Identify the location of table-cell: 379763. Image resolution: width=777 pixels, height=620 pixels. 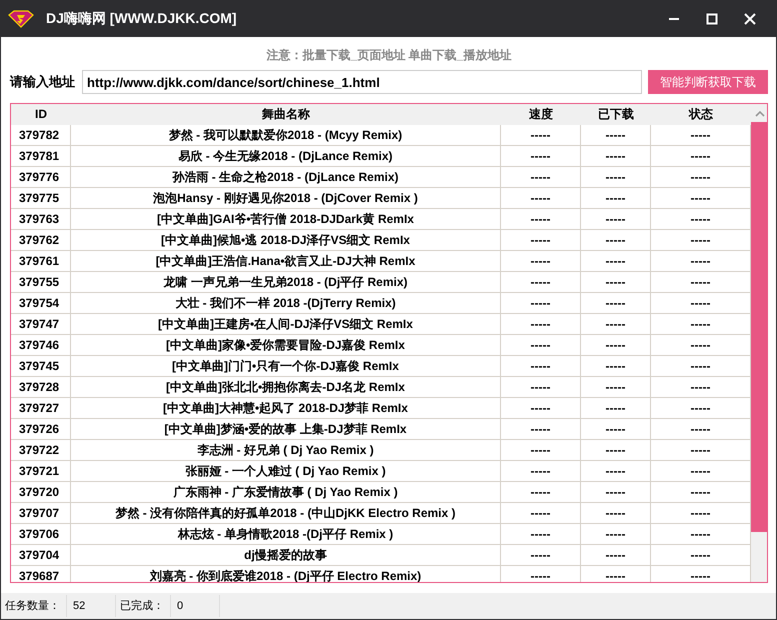
(41, 219).